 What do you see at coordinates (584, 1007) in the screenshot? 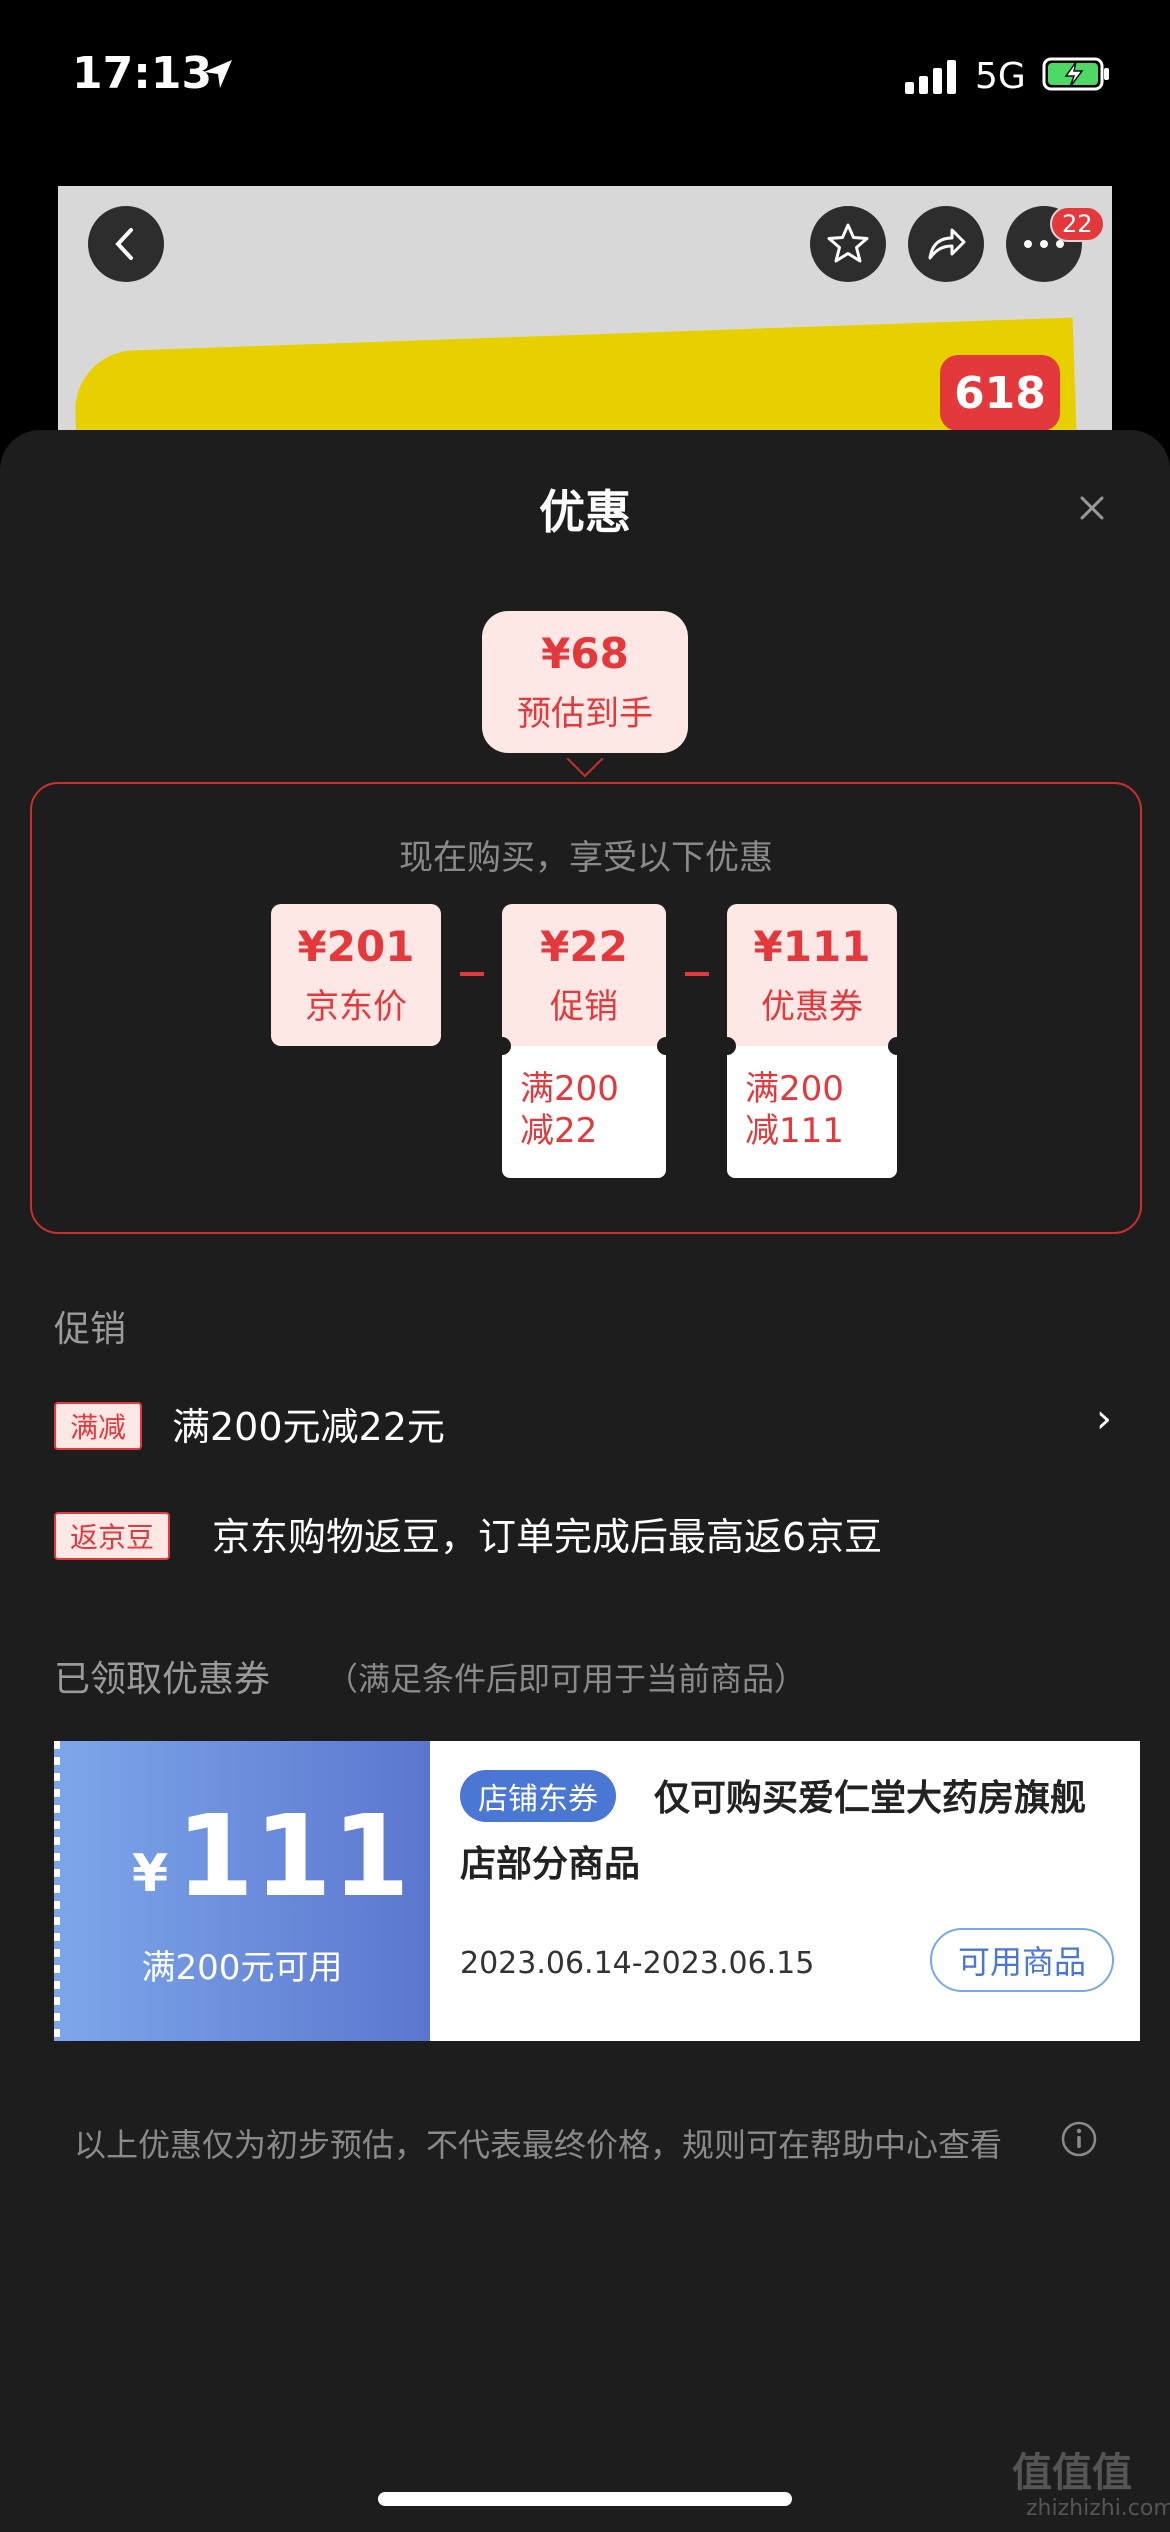
I see `promo-label: 促销` at bounding box center [584, 1007].